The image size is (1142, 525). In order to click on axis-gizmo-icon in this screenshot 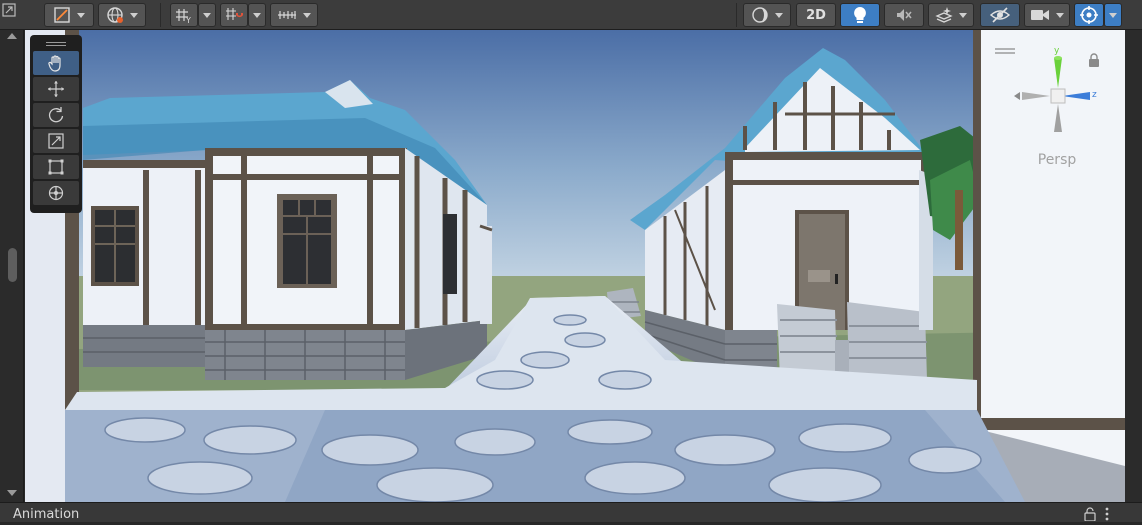, I will do `click(1052, 94)`.